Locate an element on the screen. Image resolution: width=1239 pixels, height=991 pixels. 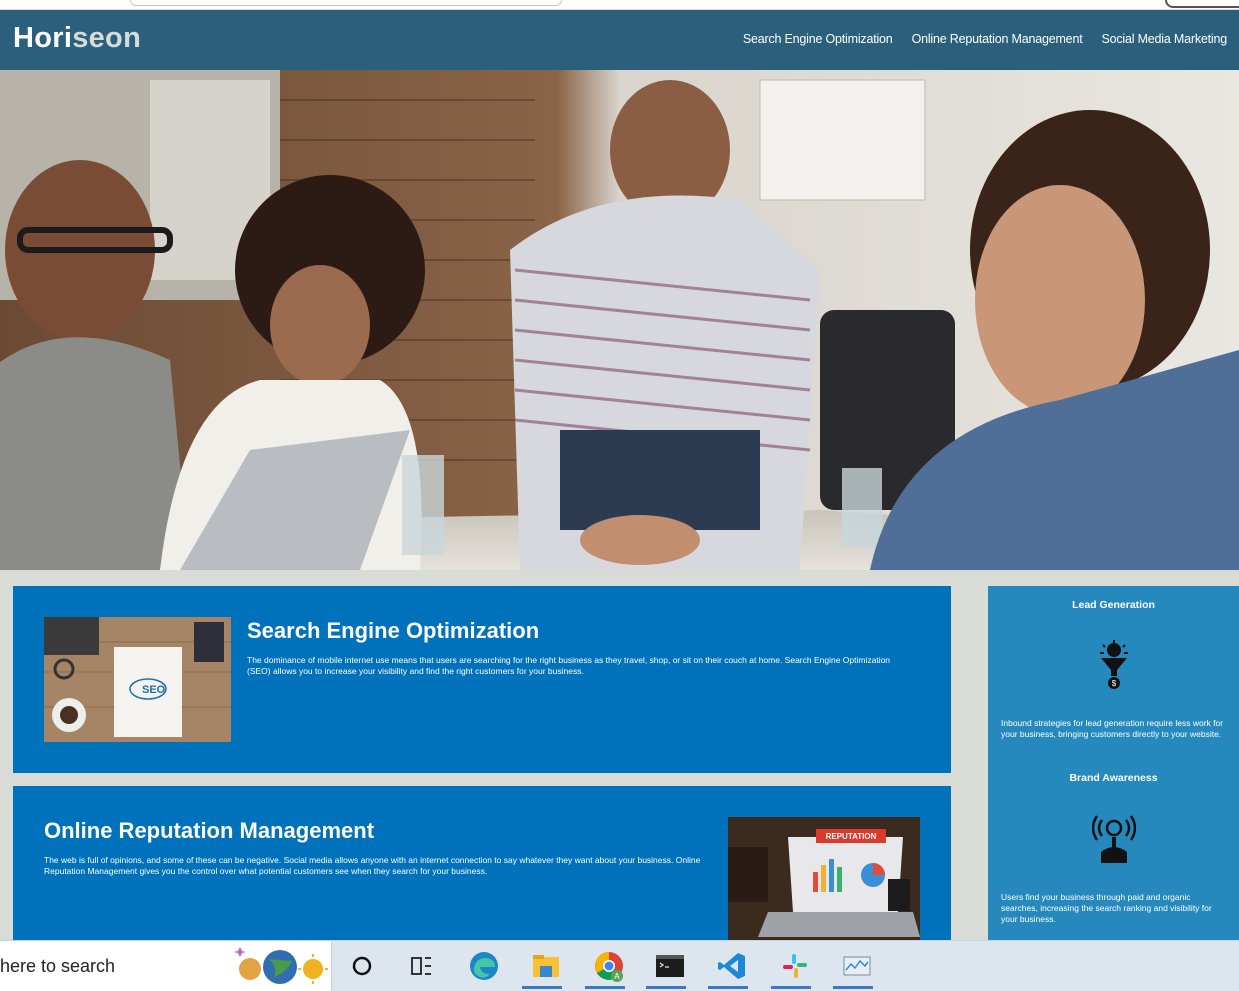
nav-link-orm: Online Reputation Management is located at coordinates (997, 39).